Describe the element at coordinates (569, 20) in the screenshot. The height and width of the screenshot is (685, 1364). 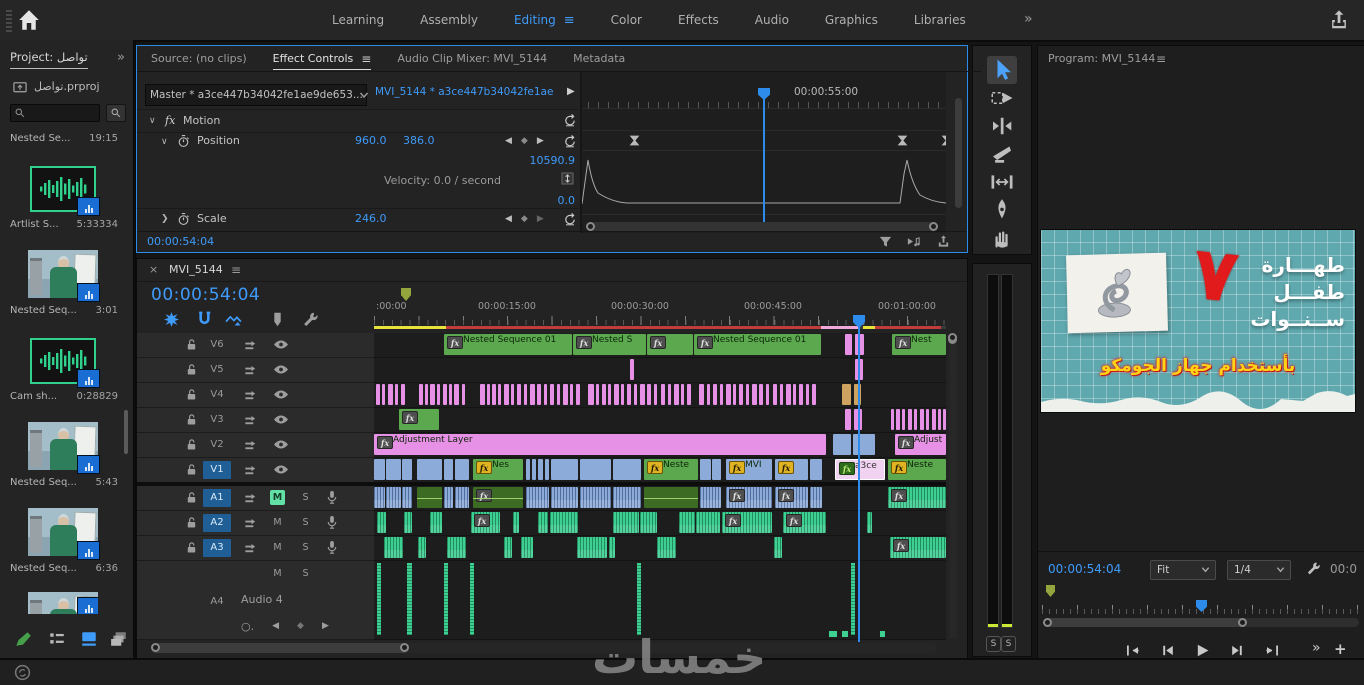
I see `workspace-menu-icon: ≡` at that location.